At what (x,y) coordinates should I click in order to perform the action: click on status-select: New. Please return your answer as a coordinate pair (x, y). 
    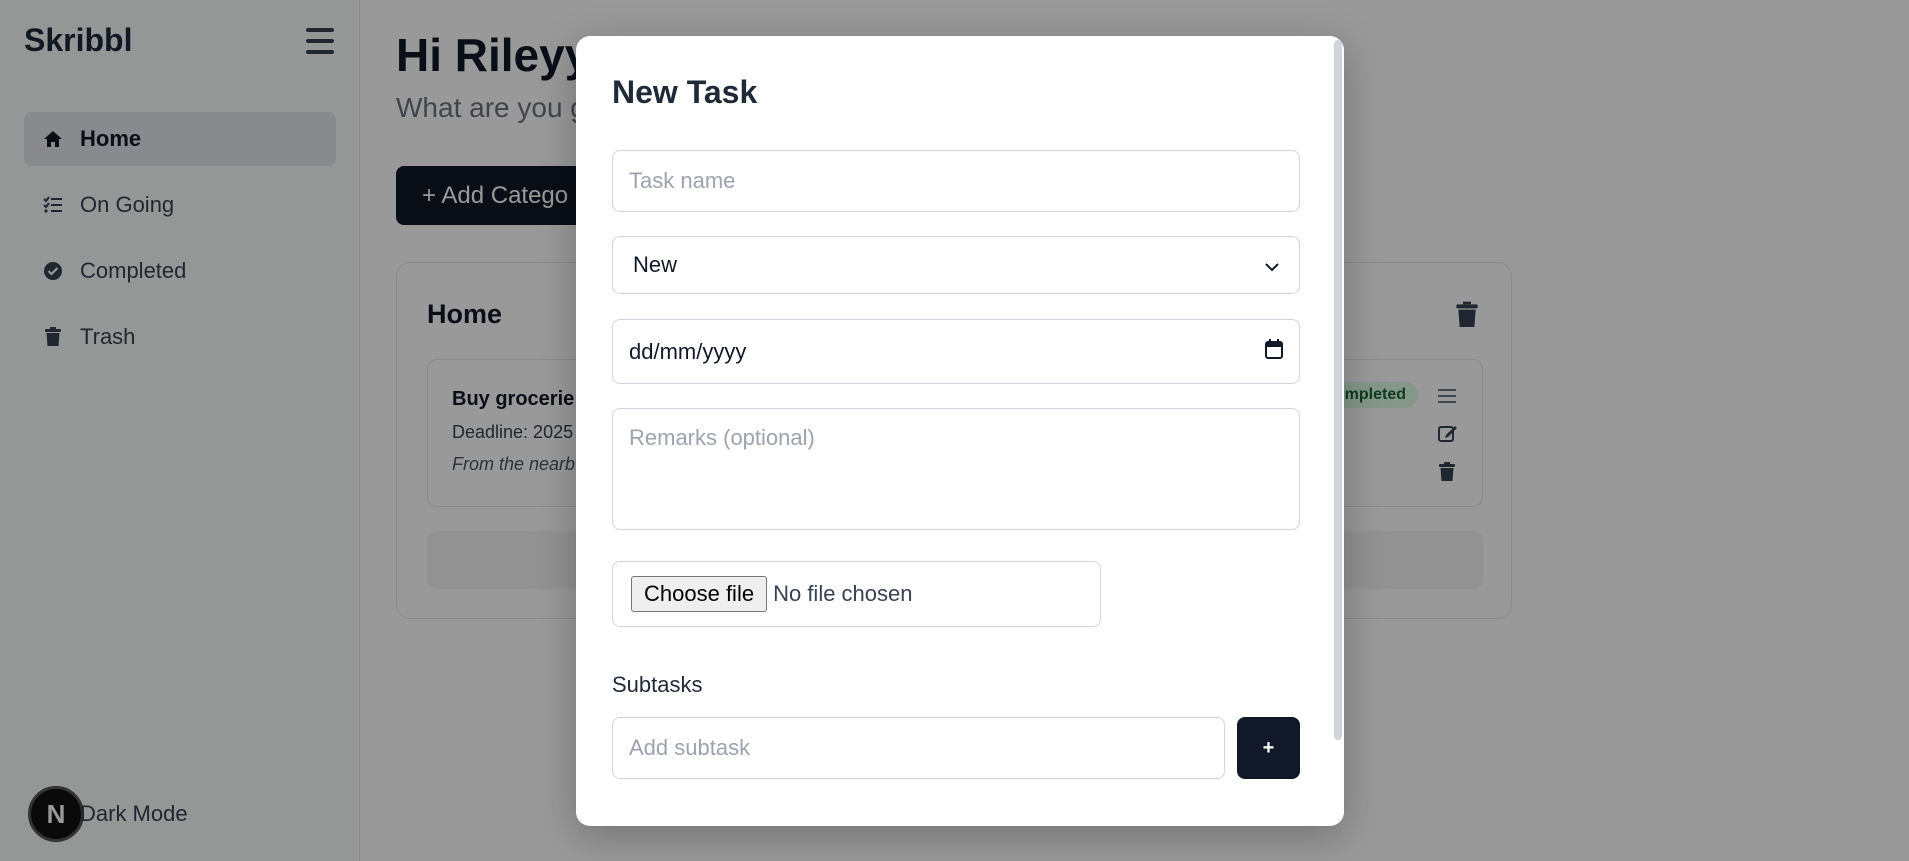
    Looking at the image, I should click on (956, 265).